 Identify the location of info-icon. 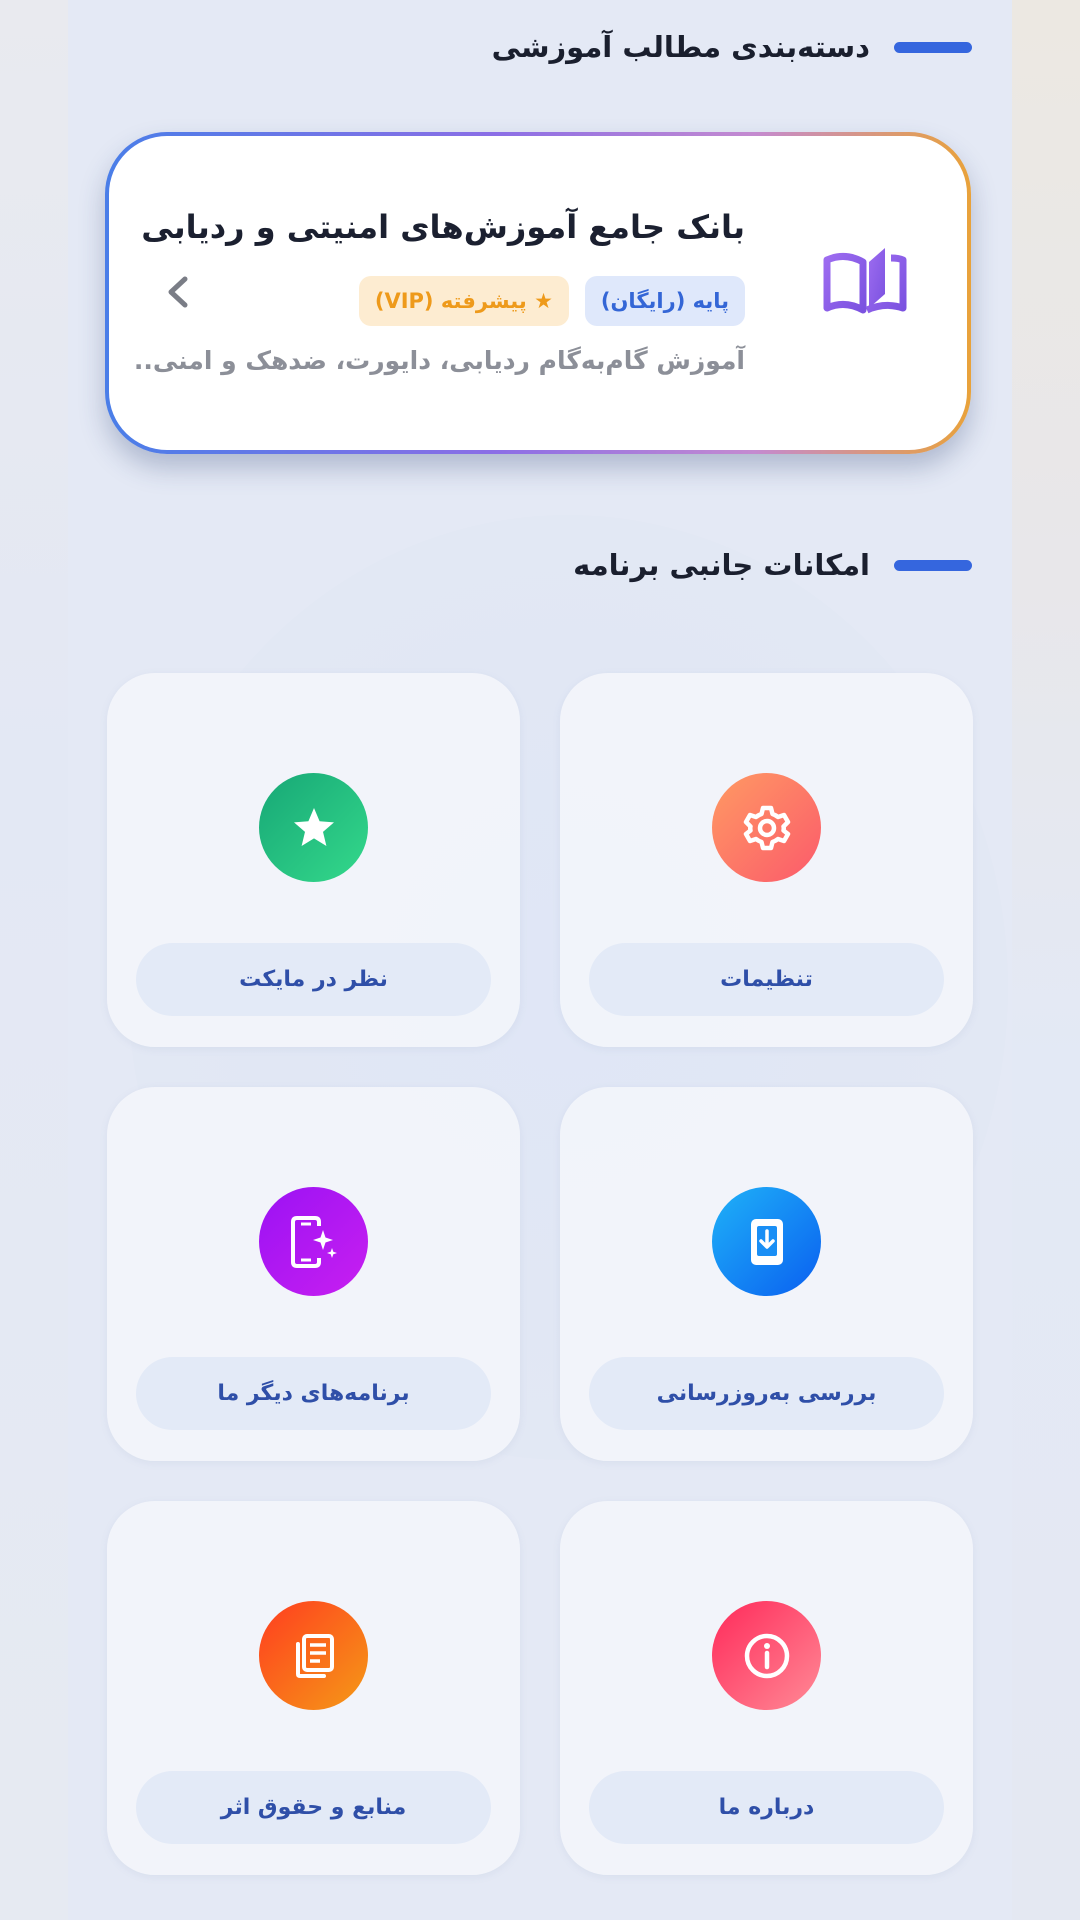
(766, 1655).